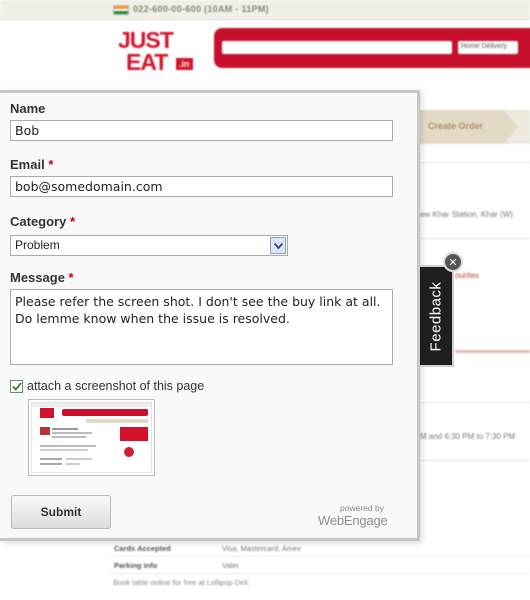 This screenshot has height=600, width=530. I want to click on attach-screenshot-label: attach a screenshot of this page, so click(115, 386).